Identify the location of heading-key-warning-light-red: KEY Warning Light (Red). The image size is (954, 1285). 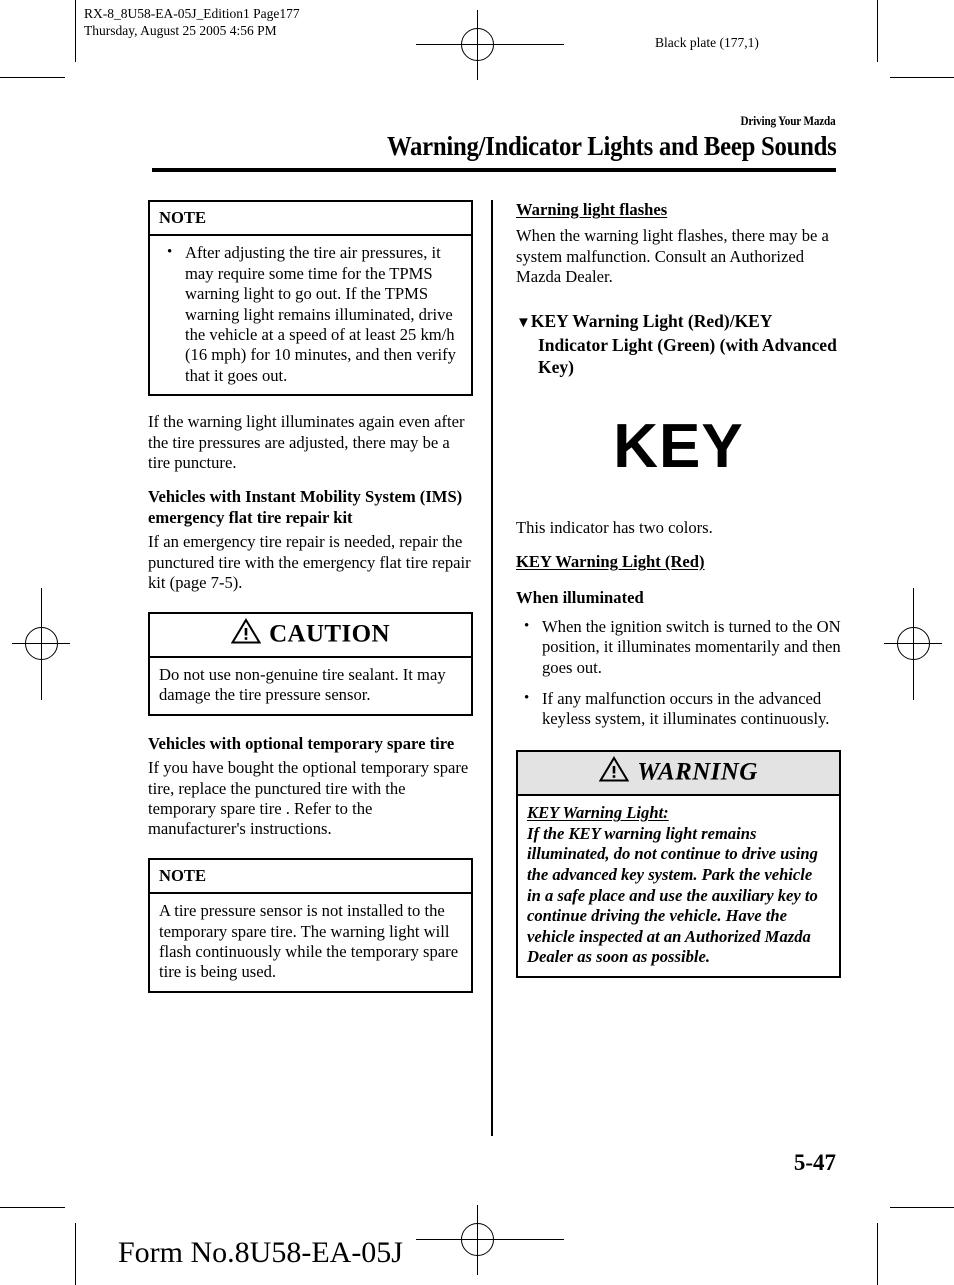
(610, 562).